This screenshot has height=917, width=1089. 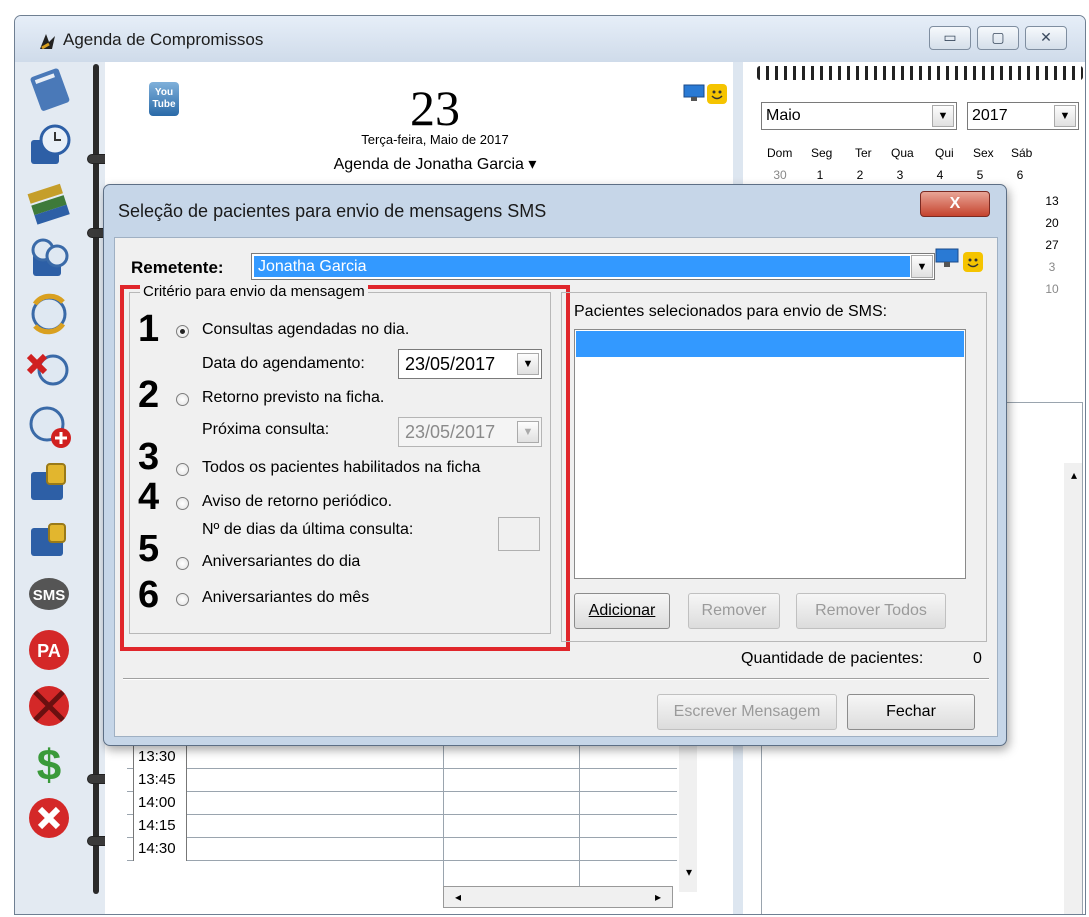 What do you see at coordinates (658, 897) in the screenshot?
I see `scroll-right-icon: ▸` at bounding box center [658, 897].